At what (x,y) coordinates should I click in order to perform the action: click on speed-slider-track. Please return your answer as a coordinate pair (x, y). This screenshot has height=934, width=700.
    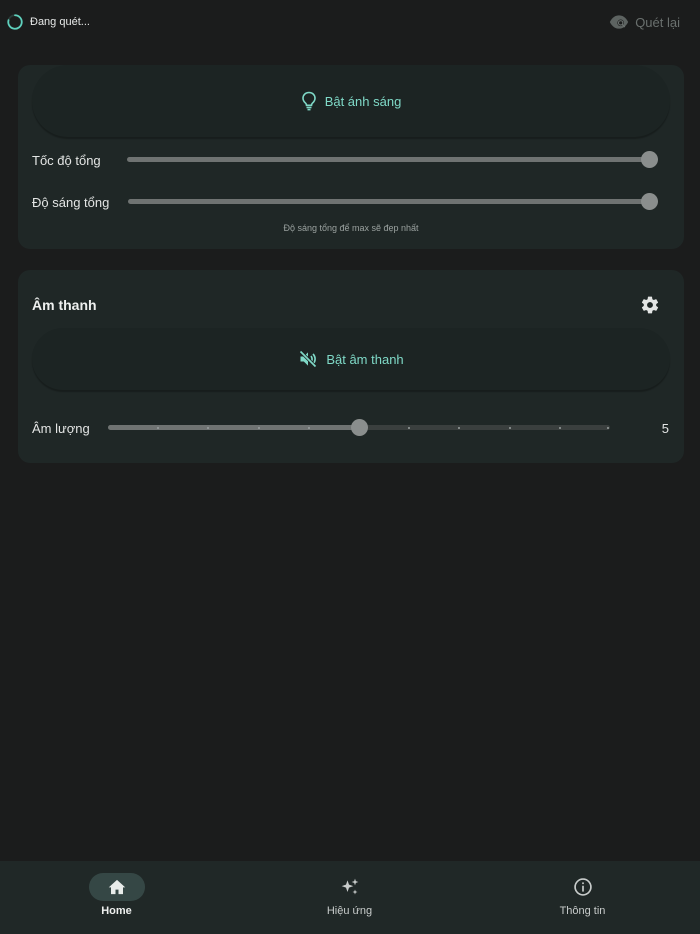
    Looking at the image, I should click on (388, 159).